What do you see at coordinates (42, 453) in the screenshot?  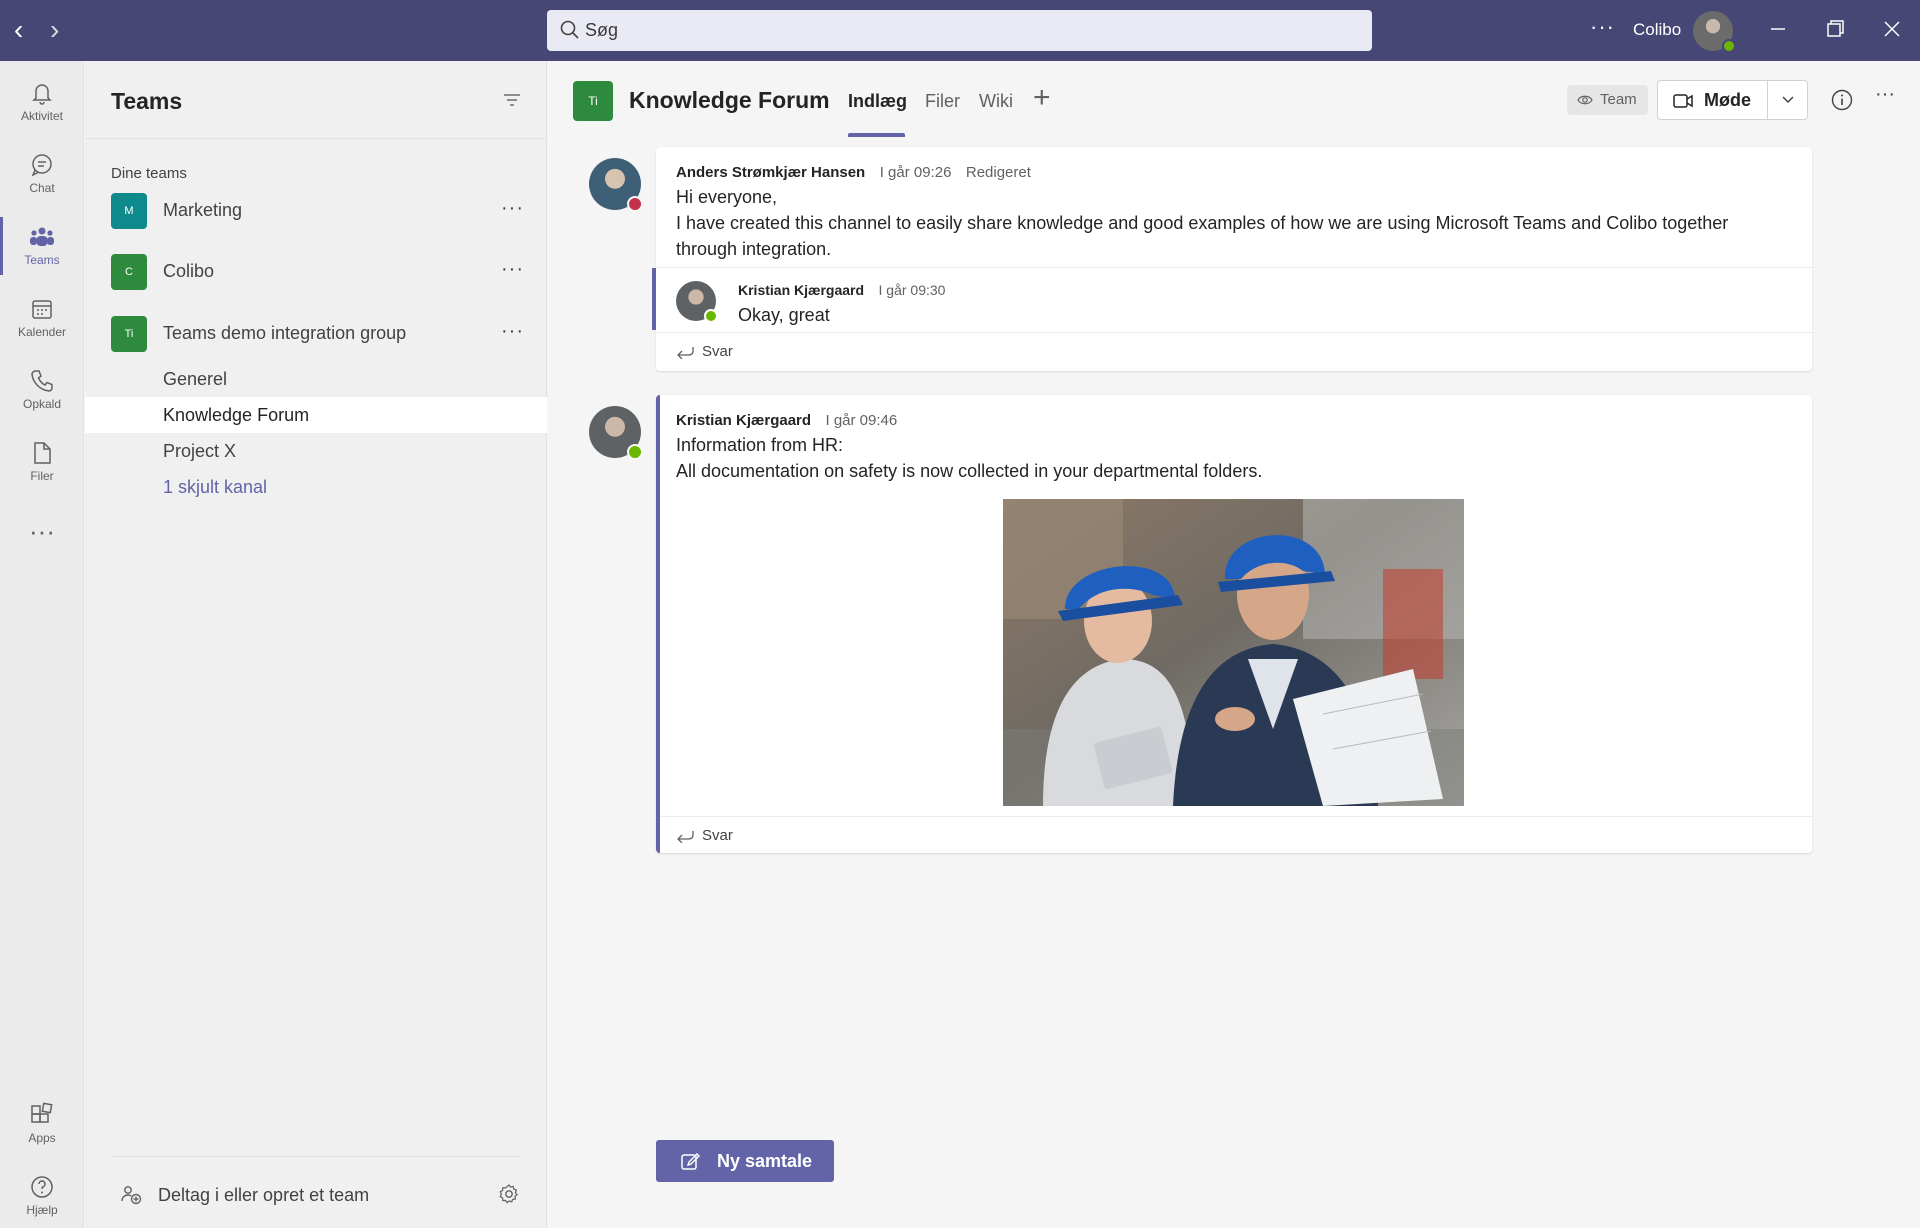 I see `file-icon` at bounding box center [42, 453].